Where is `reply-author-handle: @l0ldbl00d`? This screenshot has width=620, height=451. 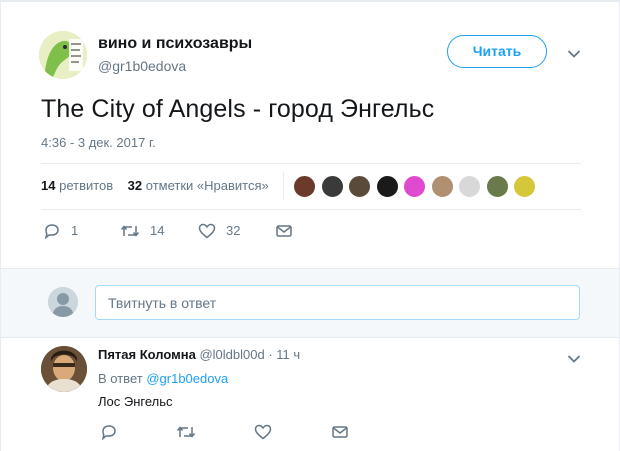 reply-author-handle: @l0ldbl00d is located at coordinates (231, 354).